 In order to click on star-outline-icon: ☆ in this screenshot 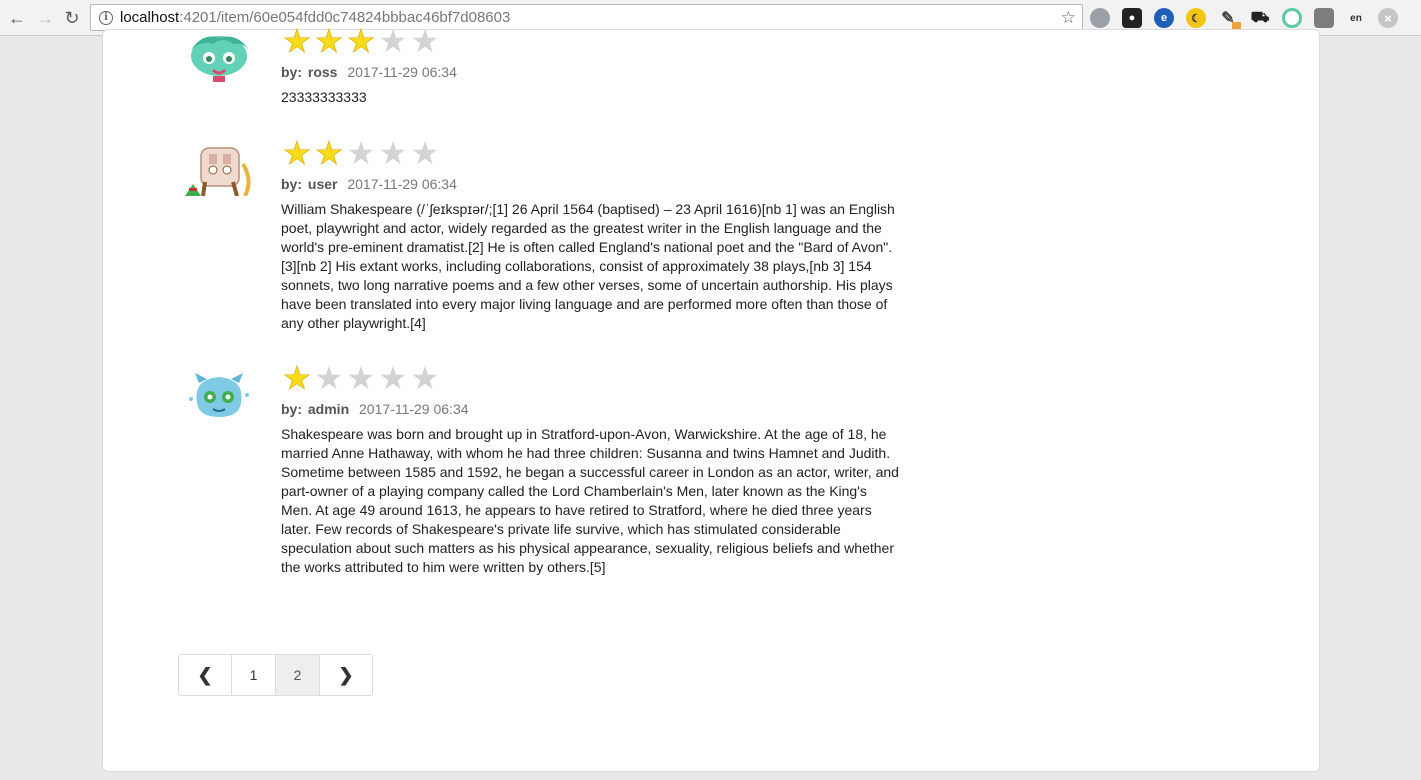, I will do `click(1068, 18)`.